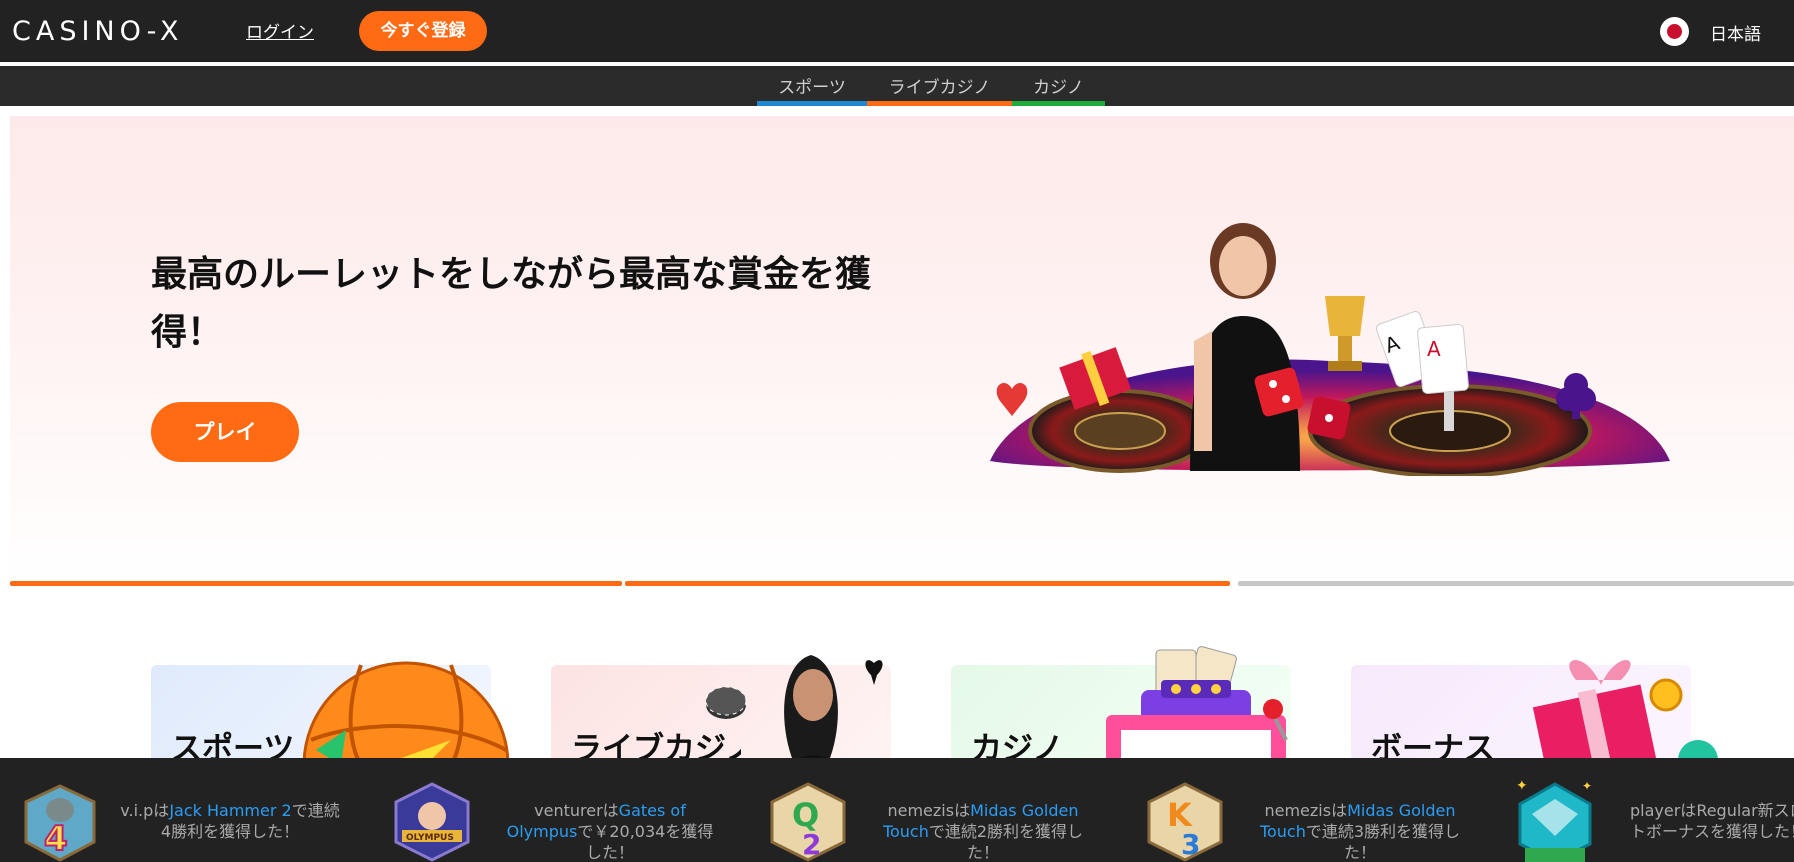  Describe the element at coordinates (432, 822) in the screenshot. I see `gates-of-olympus-icon: OLYMPUS` at that location.